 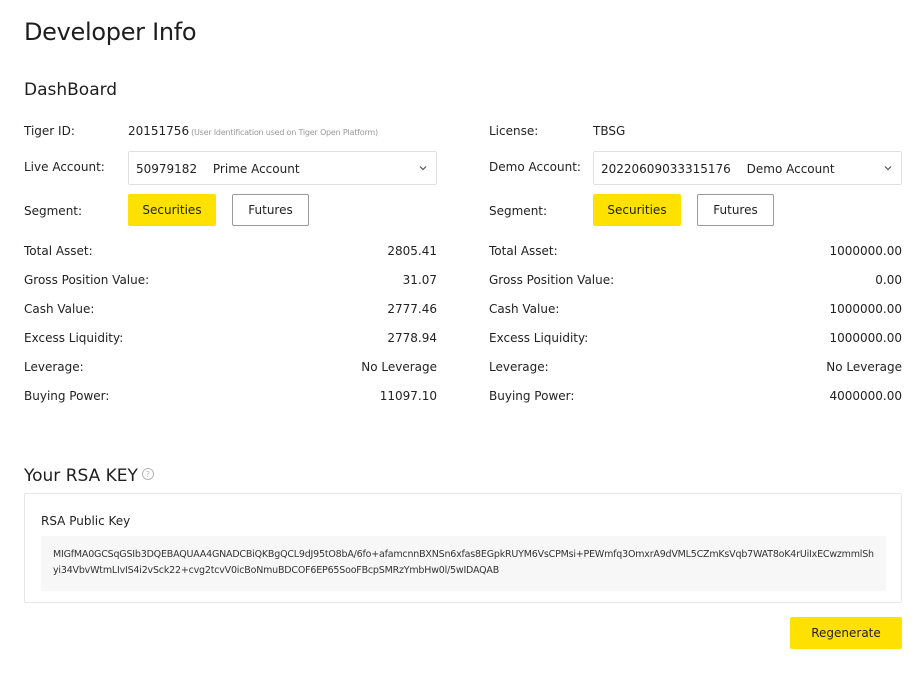 I want to click on metric-row: Excess Liquidity: 1000000.00, so click(x=695, y=343).